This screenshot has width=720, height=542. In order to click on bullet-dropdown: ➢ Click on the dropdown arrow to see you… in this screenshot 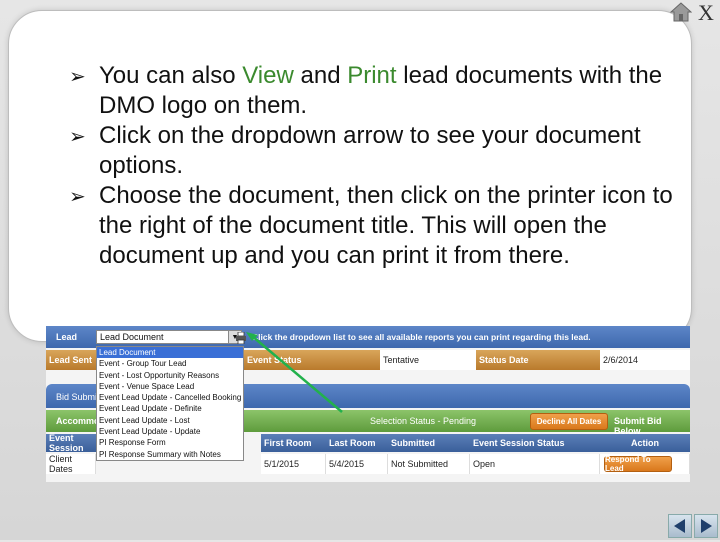, I will do `click(355, 150)`.